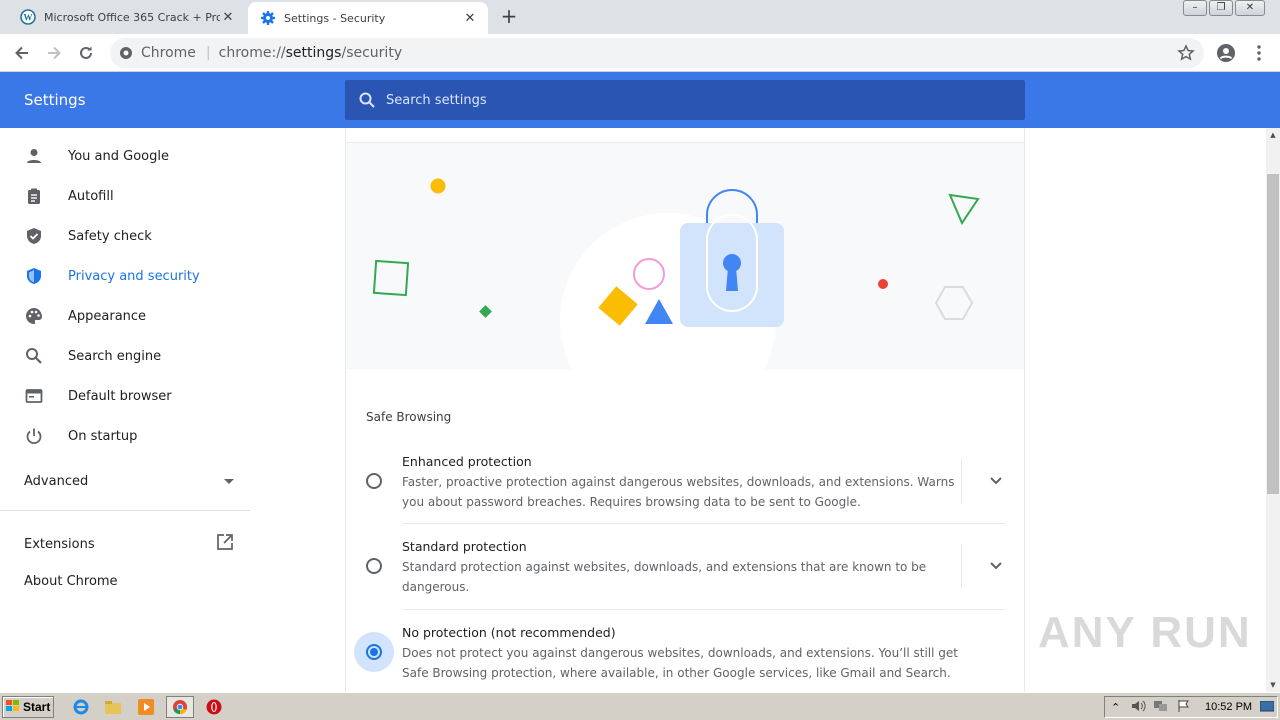 The width and height of the screenshot is (1280, 720). I want to click on standard-protection-radio, so click(374, 566).